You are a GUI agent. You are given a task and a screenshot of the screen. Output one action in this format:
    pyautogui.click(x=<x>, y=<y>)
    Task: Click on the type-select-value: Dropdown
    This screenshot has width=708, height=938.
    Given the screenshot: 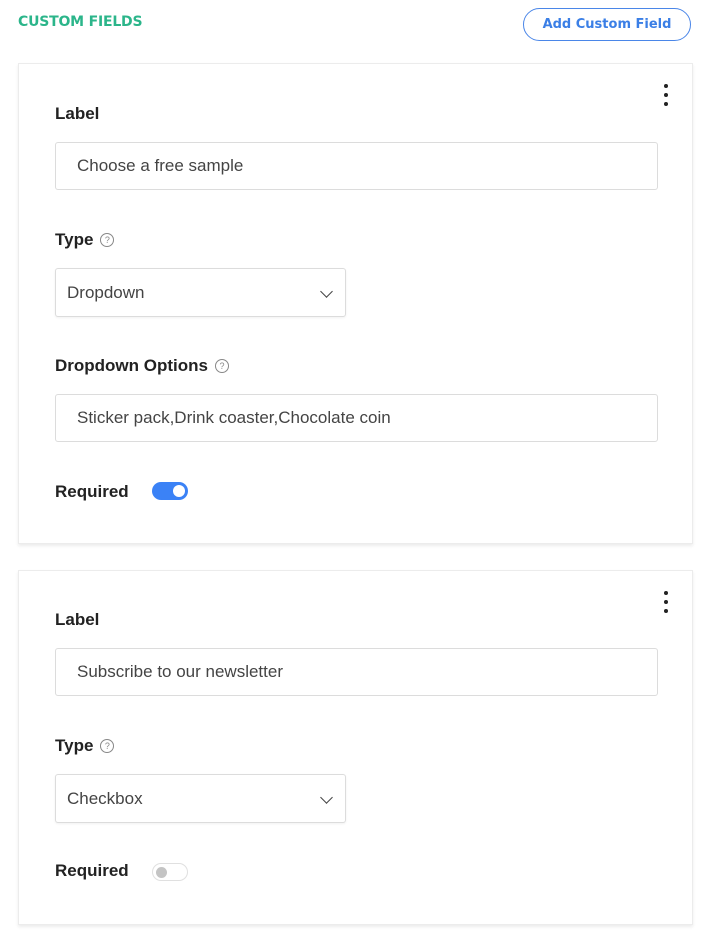 What is the action you would take?
    pyautogui.click(x=106, y=292)
    